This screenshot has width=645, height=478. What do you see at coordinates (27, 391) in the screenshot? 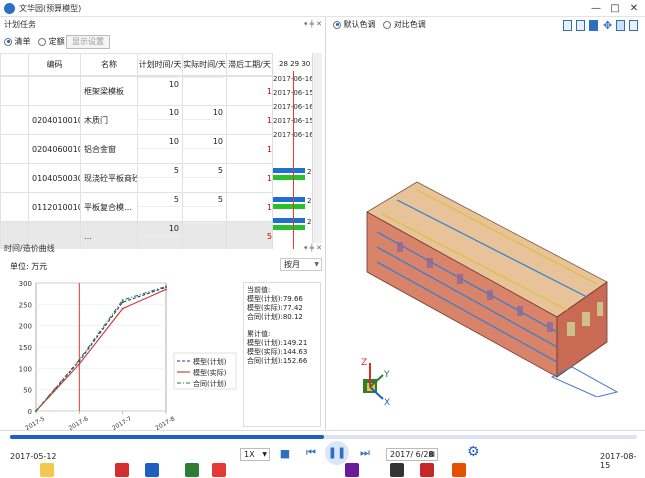
I see `y-tick-label: 50` at bounding box center [27, 391].